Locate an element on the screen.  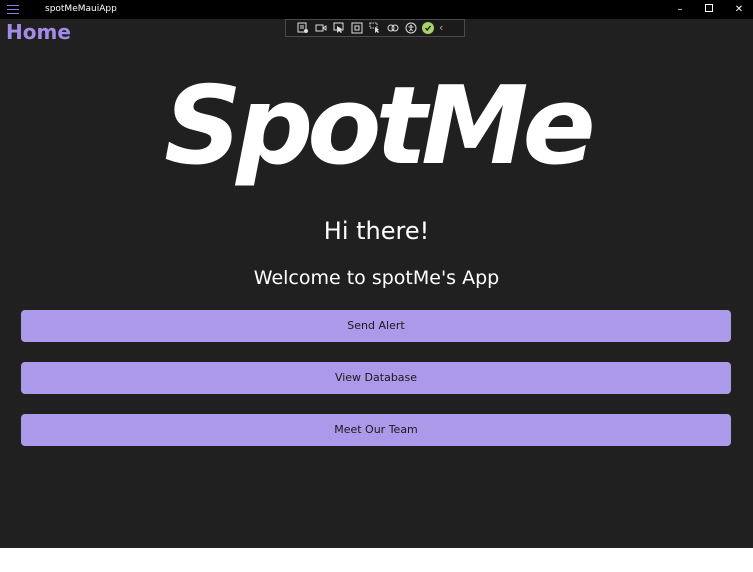
live-visual-tree-icon is located at coordinates (302, 28).